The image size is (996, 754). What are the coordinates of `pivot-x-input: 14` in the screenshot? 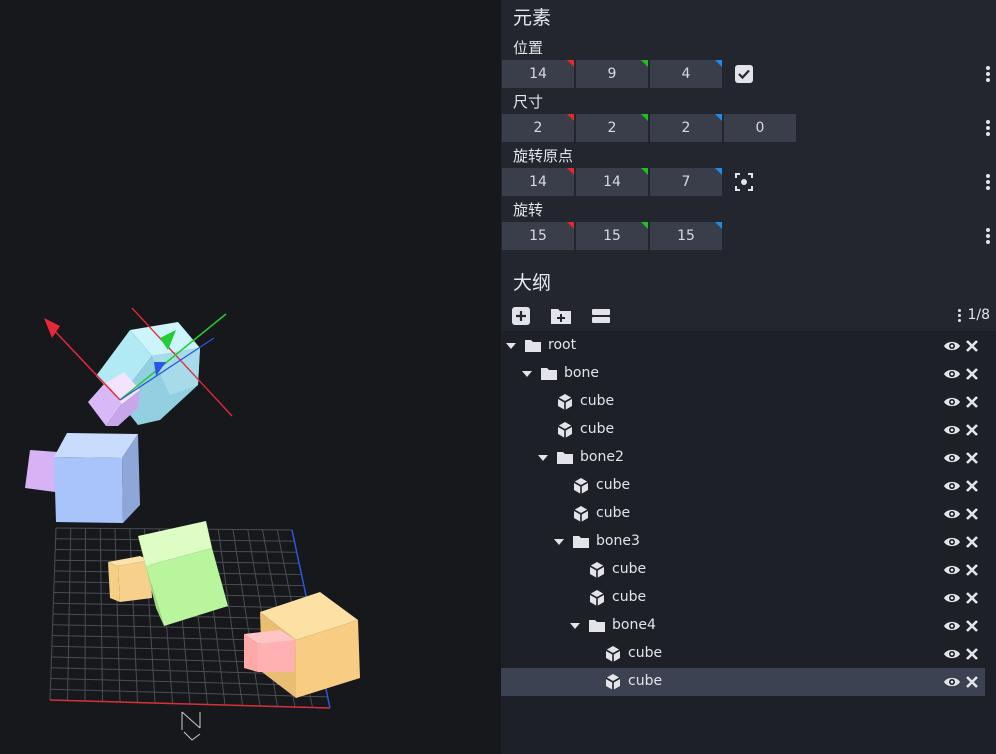 It's located at (538, 182).